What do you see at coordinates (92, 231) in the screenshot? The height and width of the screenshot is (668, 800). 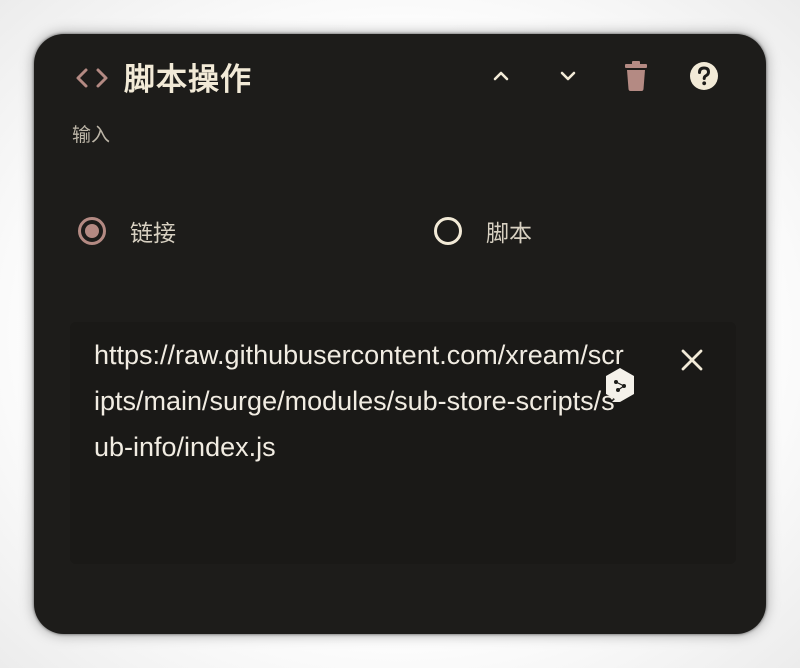 I see `radio-selected-icon` at bounding box center [92, 231].